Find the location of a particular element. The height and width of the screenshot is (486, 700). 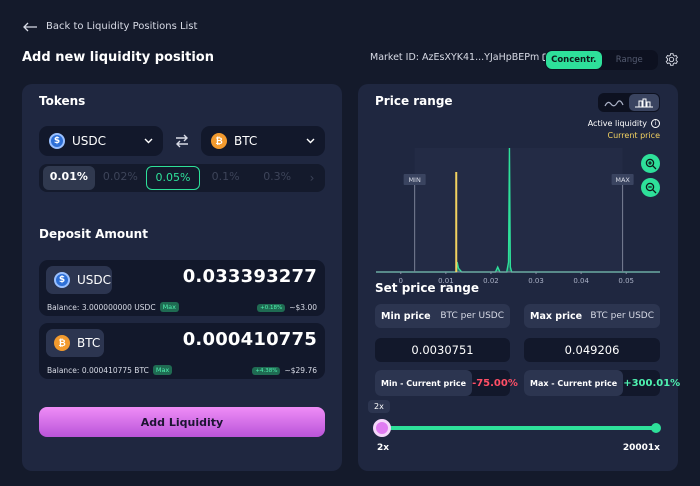

fee-option: 0.3% is located at coordinates (277, 178).